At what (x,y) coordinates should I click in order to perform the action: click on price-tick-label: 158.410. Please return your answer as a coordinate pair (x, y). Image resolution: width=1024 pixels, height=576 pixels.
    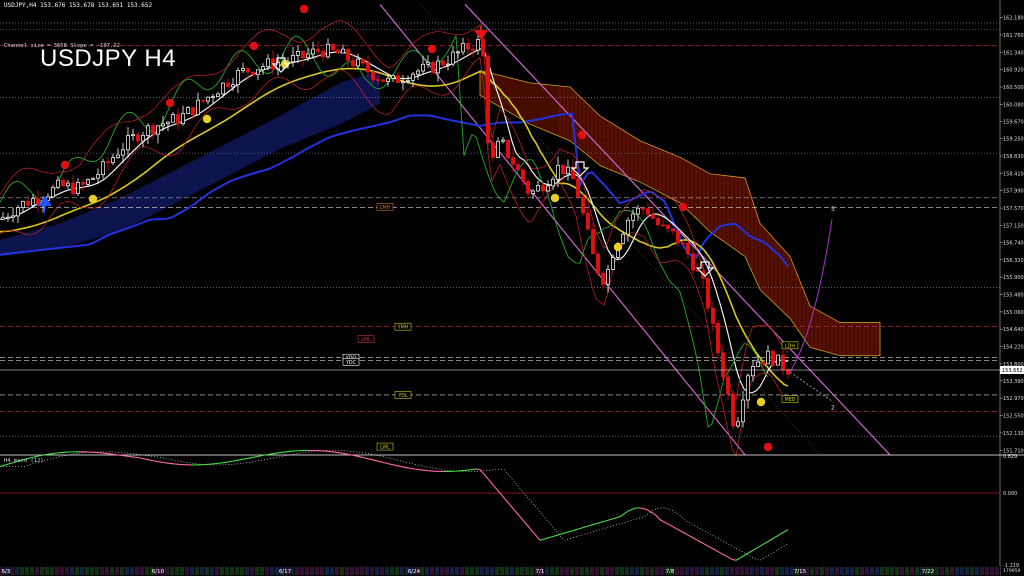
    Looking at the image, I should click on (1013, 174).